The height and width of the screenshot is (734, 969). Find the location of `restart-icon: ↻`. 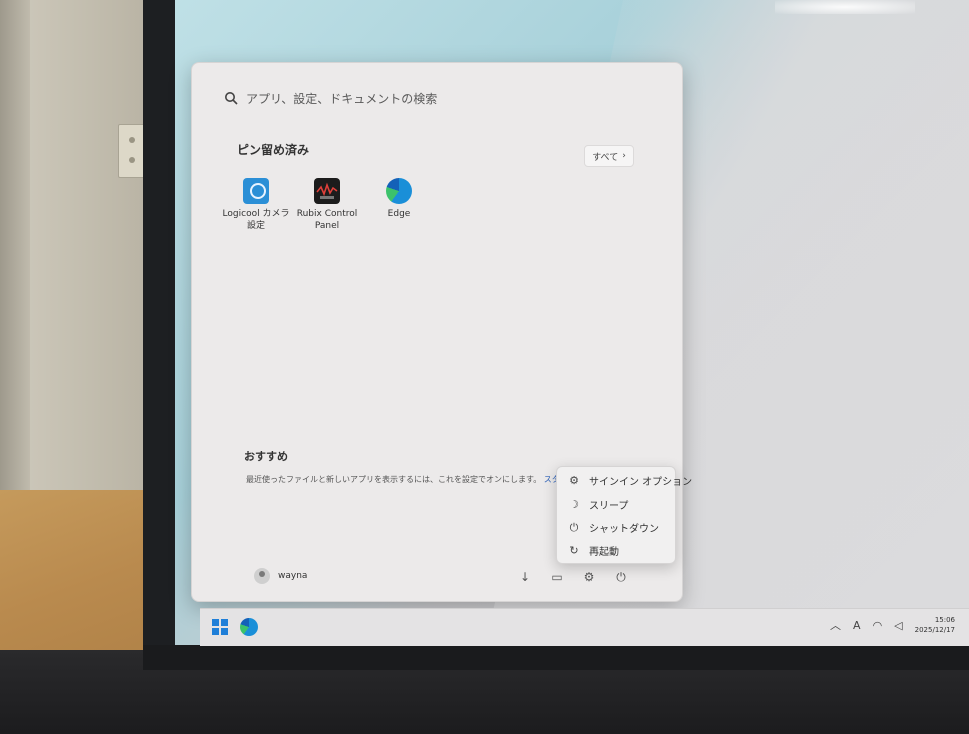

restart-icon: ↻ is located at coordinates (574, 550).